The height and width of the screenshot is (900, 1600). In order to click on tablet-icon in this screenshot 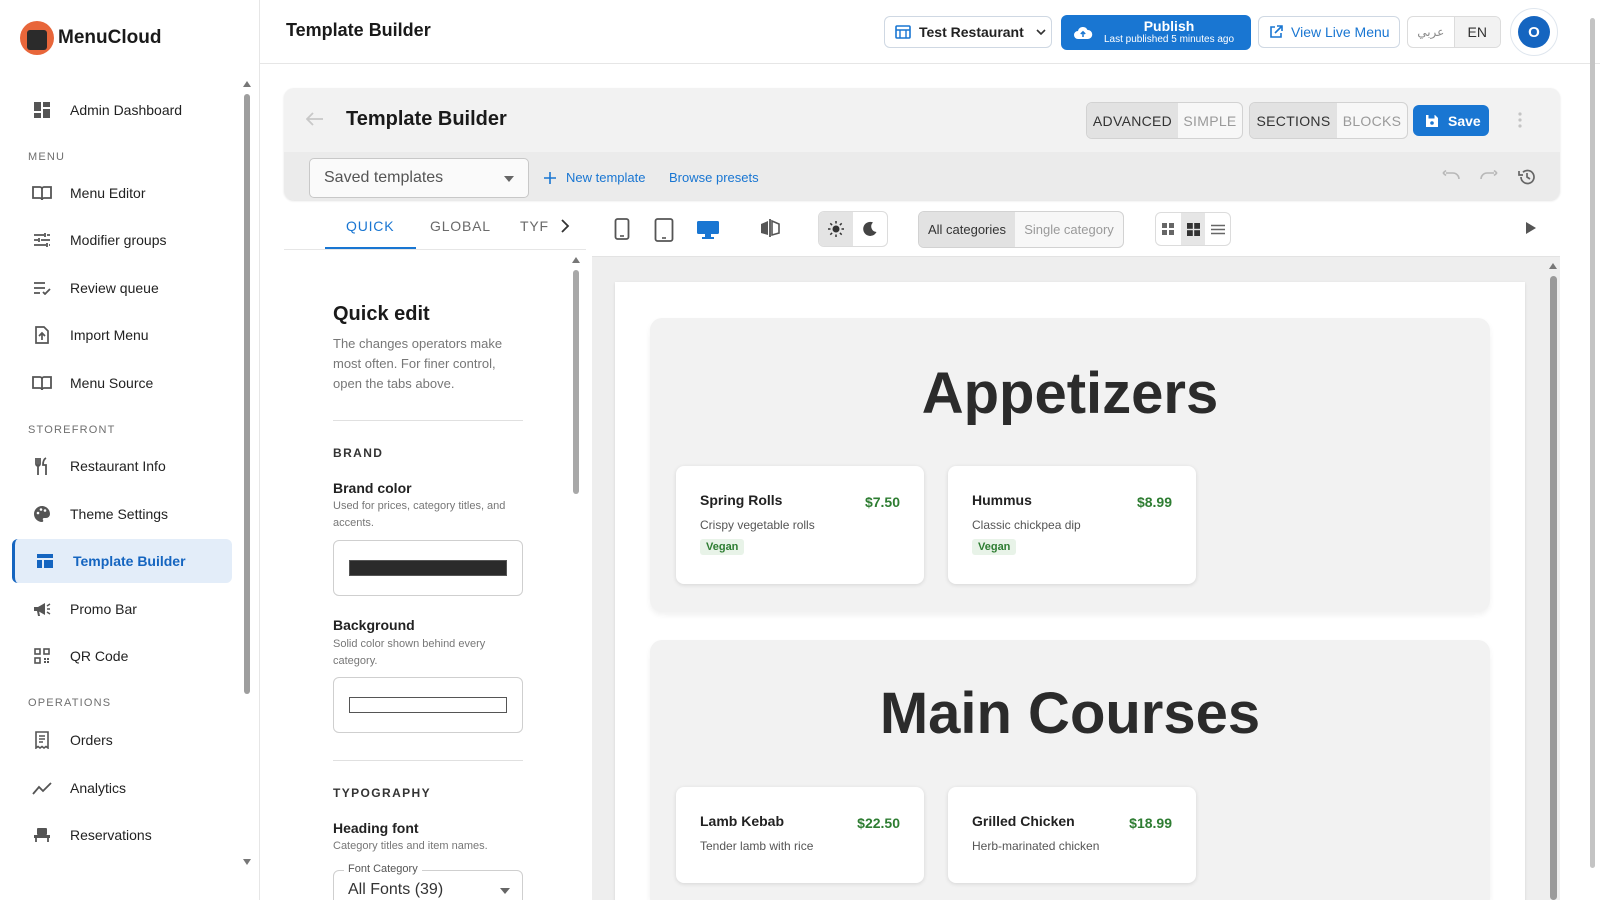, I will do `click(664, 230)`.